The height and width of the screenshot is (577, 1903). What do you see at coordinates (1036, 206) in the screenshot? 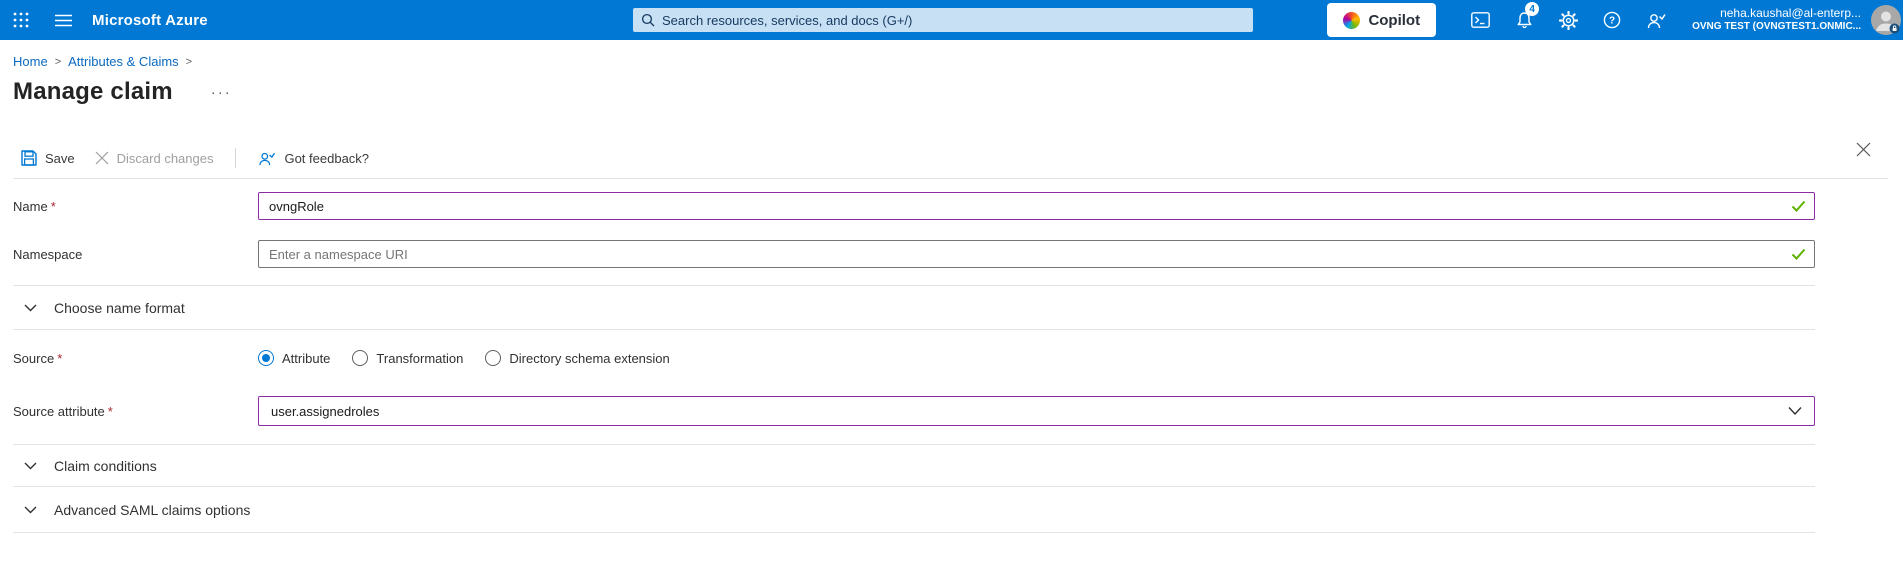
I see `name-input` at bounding box center [1036, 206].